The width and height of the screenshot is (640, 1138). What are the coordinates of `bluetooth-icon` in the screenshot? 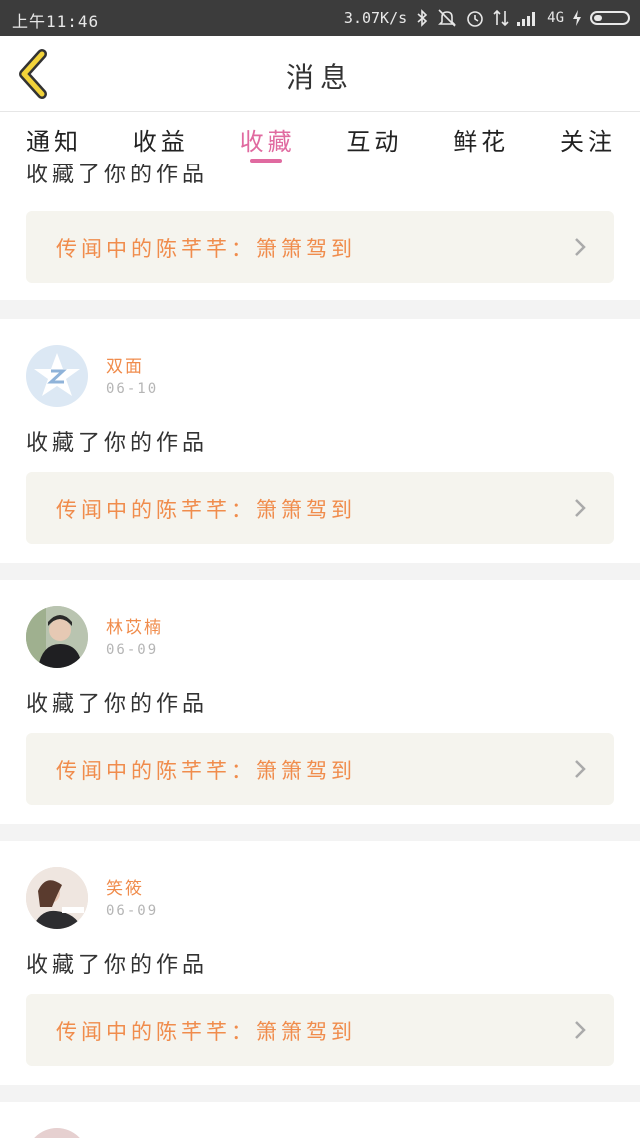 It's located at (422, 18).